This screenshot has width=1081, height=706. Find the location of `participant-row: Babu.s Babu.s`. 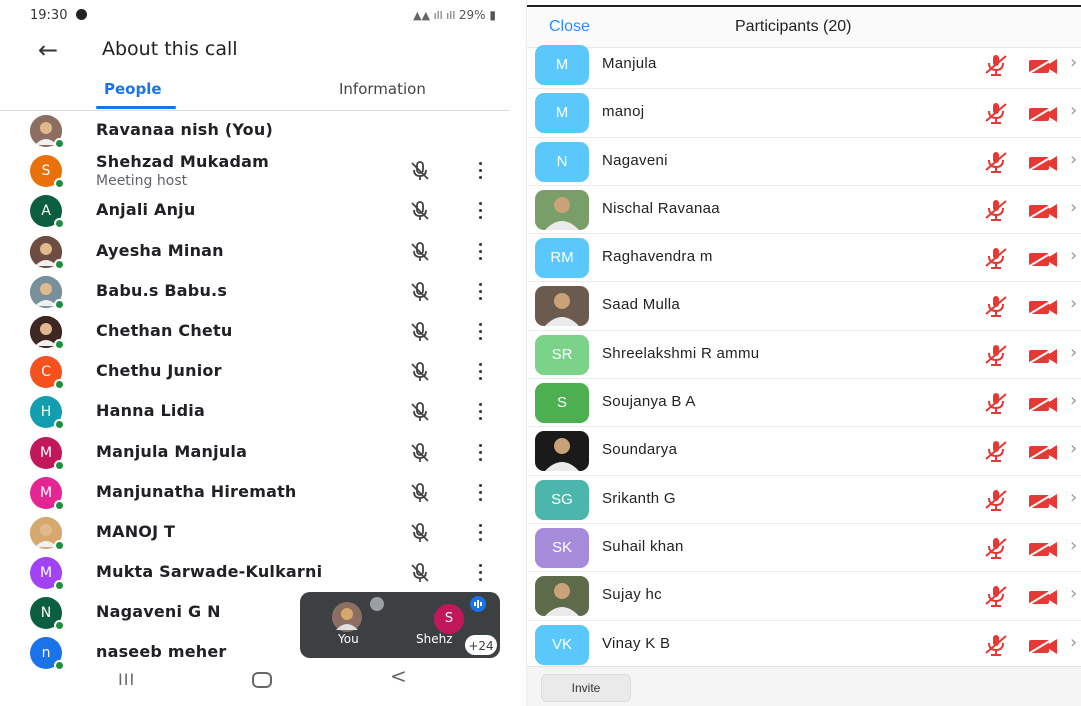

participant-row: Babu.s Babu.s is located at coordinates (255, 292).